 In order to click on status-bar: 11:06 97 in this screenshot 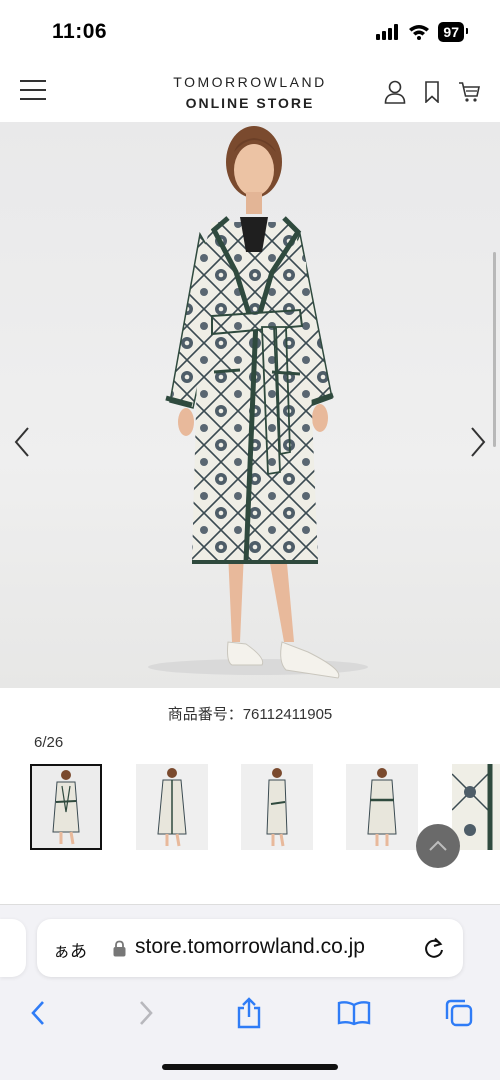, I will do `click(250, 32)`.